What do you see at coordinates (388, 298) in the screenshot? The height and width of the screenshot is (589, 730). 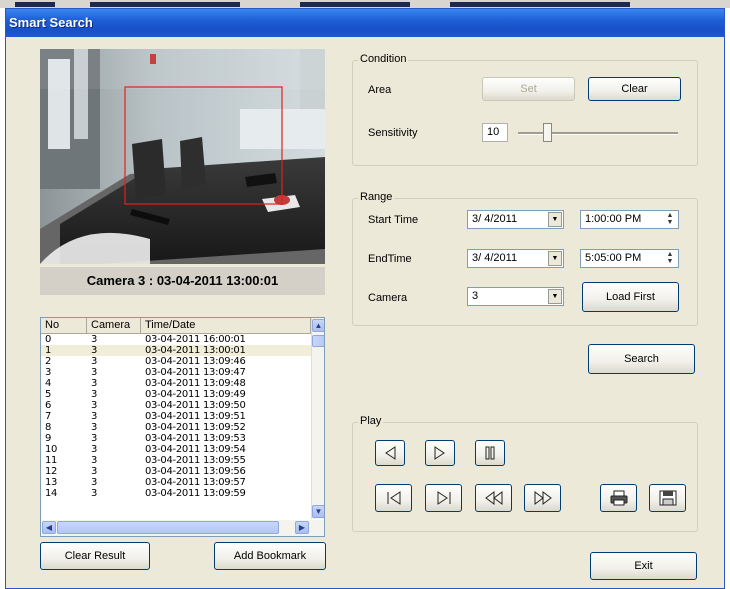 I see `camera-label: Camera` at bounding box center [388, 298].